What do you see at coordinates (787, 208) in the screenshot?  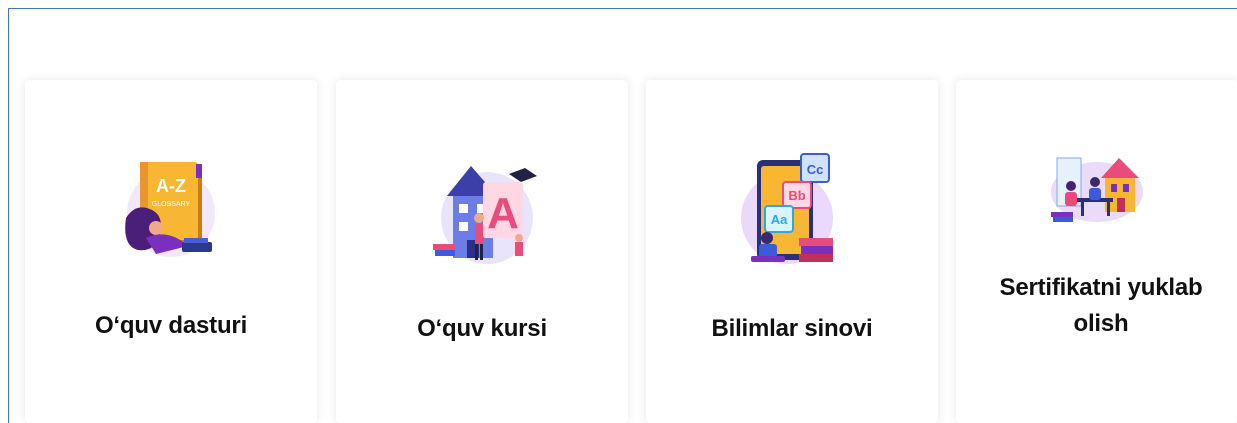 I see `knowledge-test-icon: Cc Bb Aa` at bounding box center [787, 208].